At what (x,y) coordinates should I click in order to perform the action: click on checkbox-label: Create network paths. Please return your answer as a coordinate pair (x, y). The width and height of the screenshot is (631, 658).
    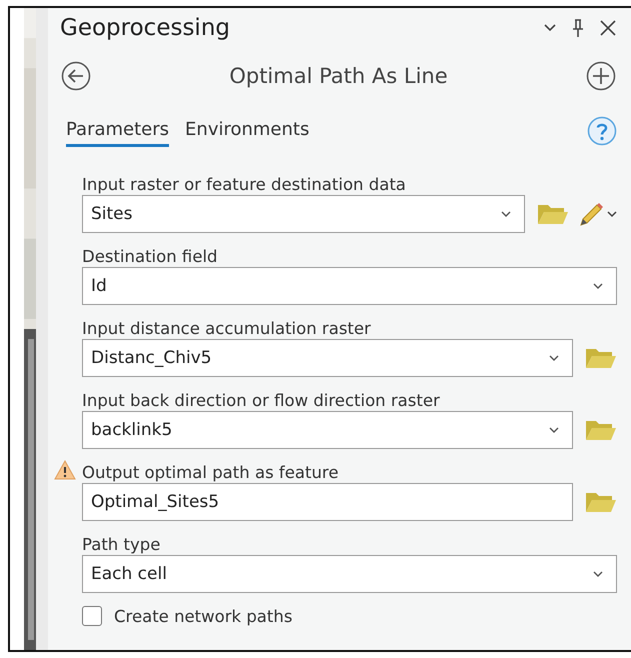
    Looking at the image, I should click on (203, 616).